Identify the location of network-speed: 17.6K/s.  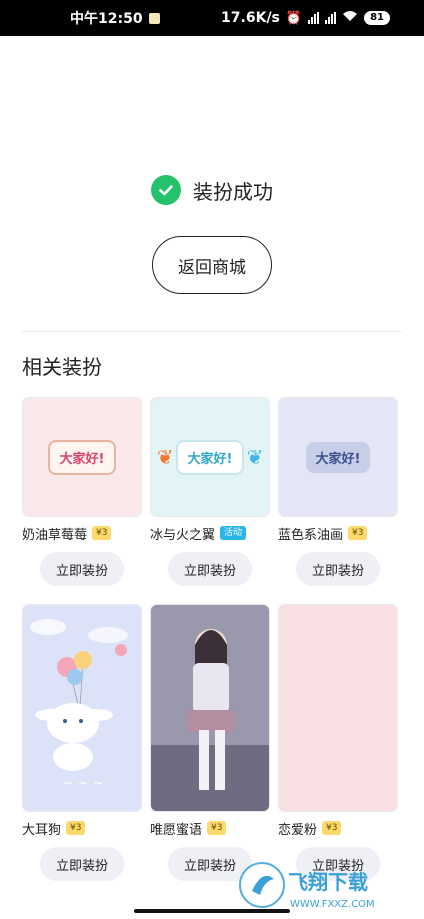
(250, 18).